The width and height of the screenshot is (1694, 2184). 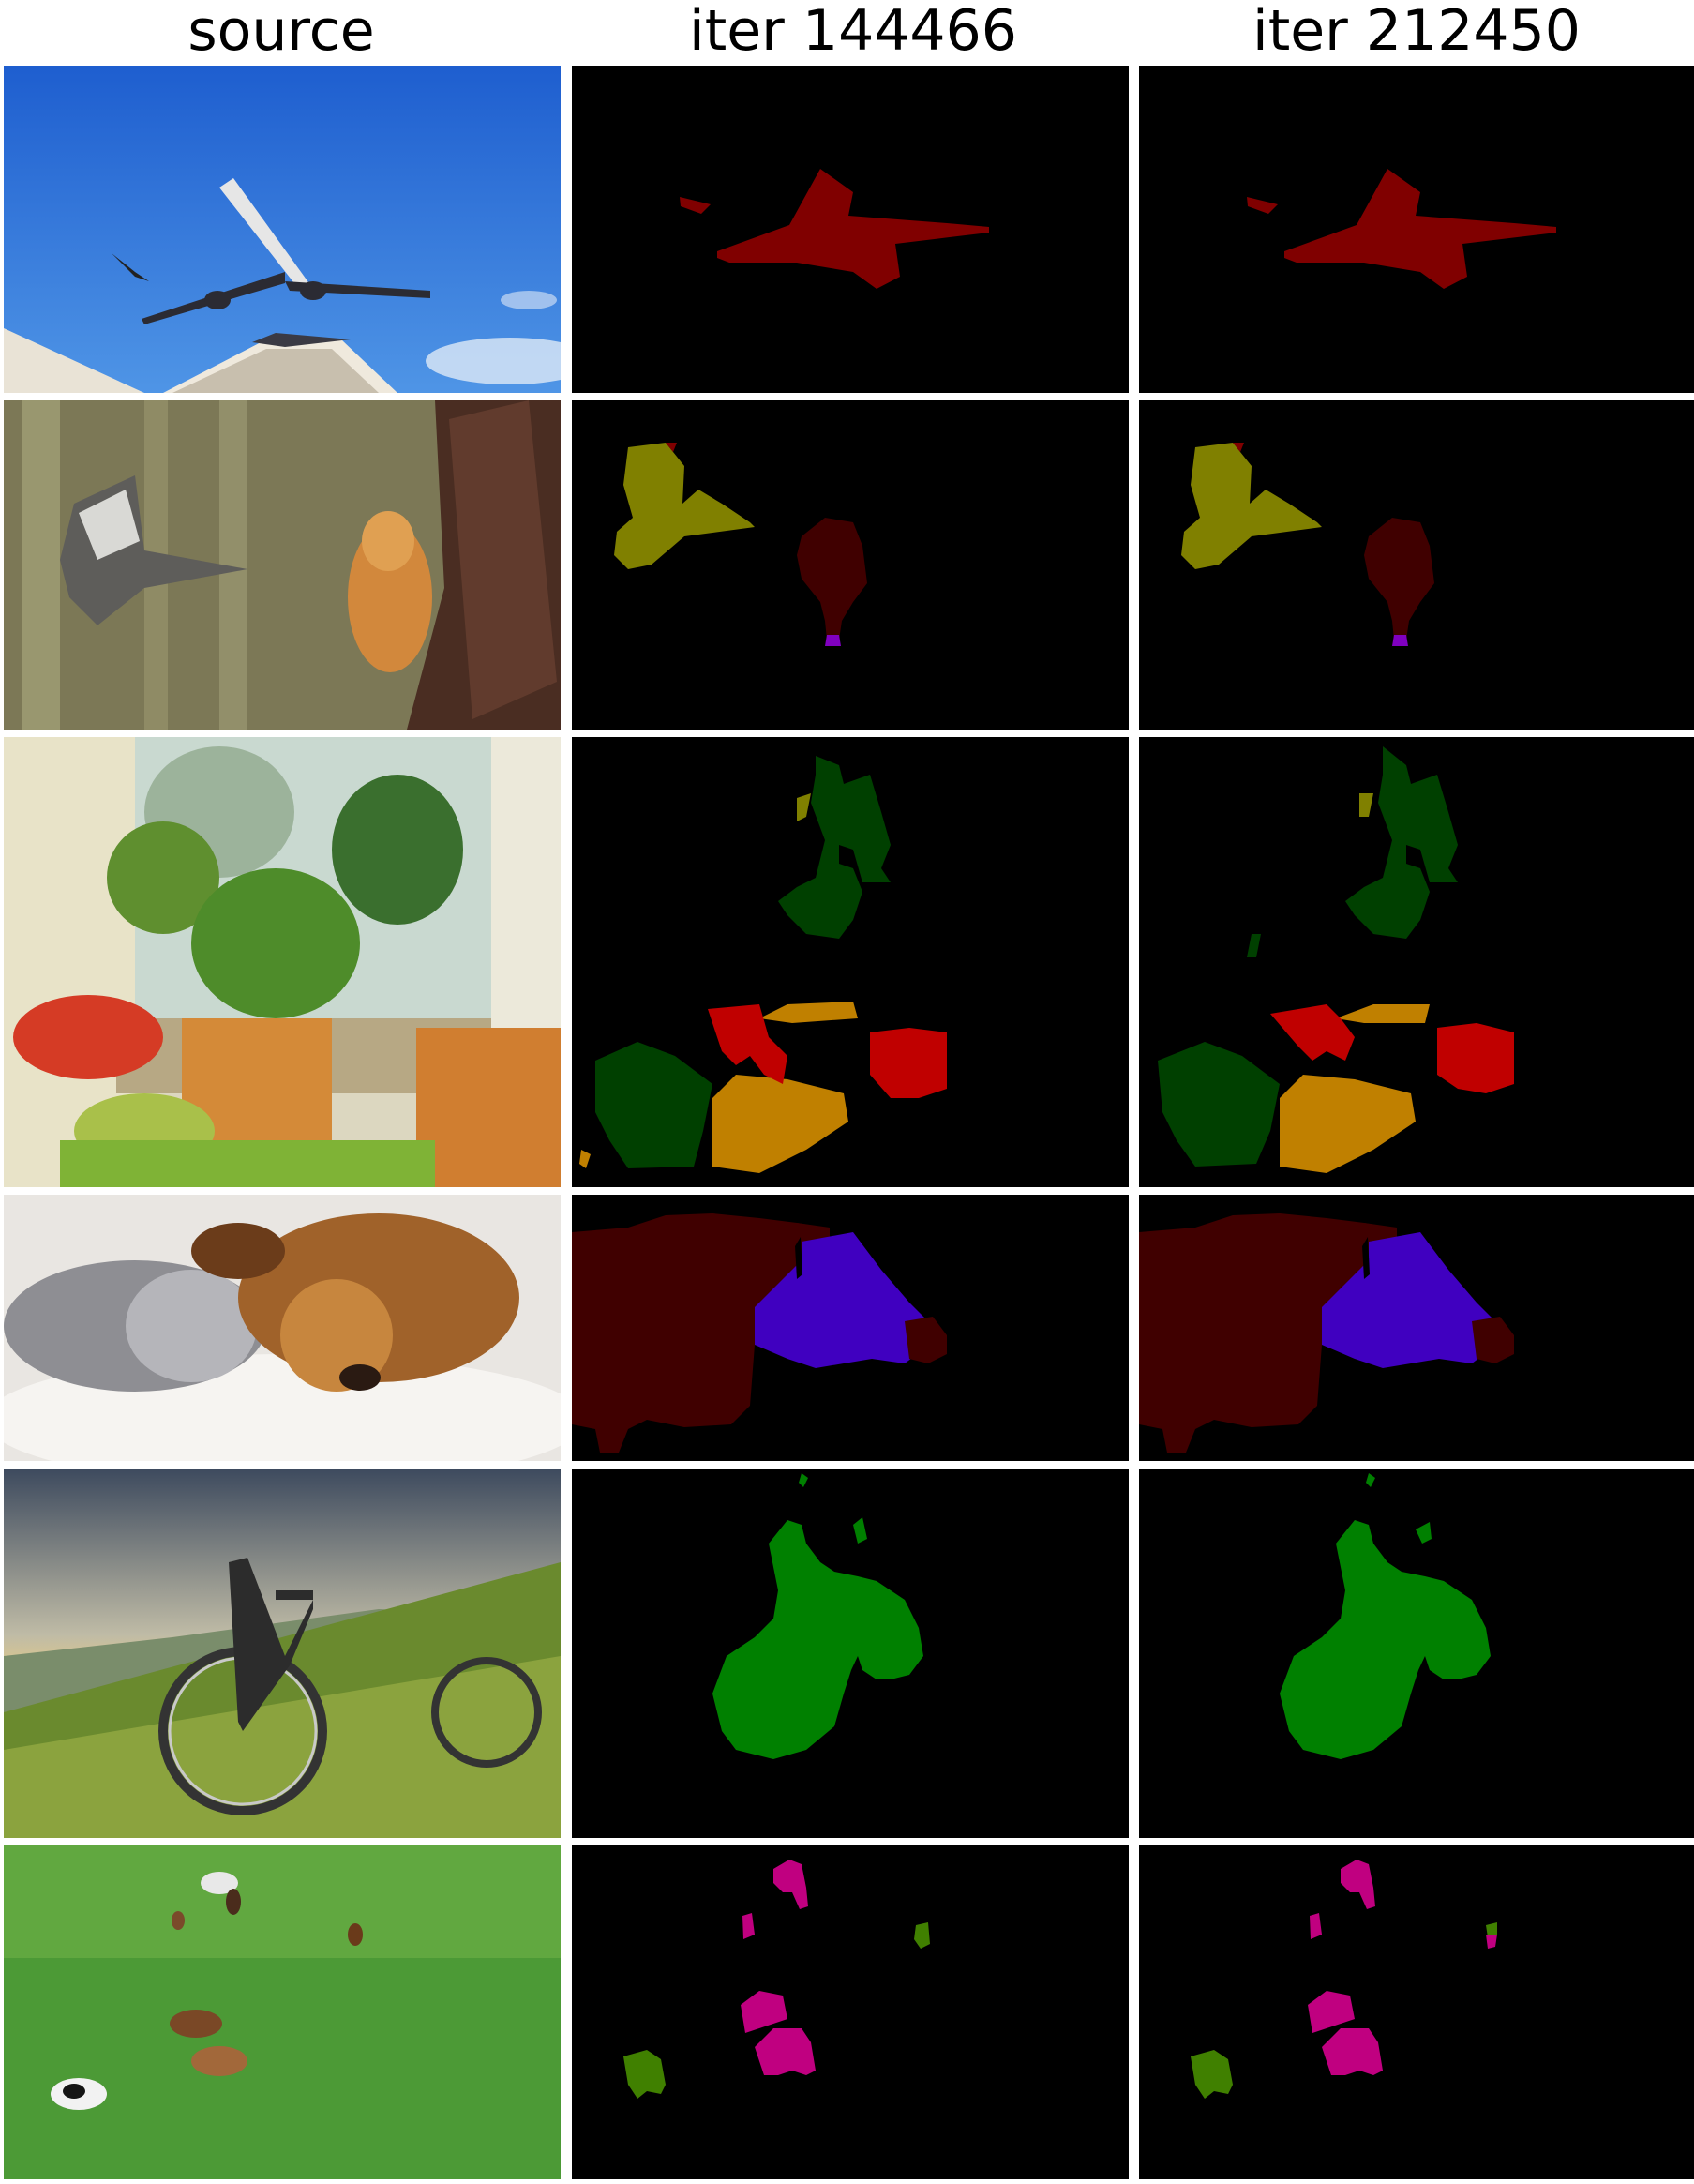 I want to click on source-image-bicycle, so click(x=282, y=1653).